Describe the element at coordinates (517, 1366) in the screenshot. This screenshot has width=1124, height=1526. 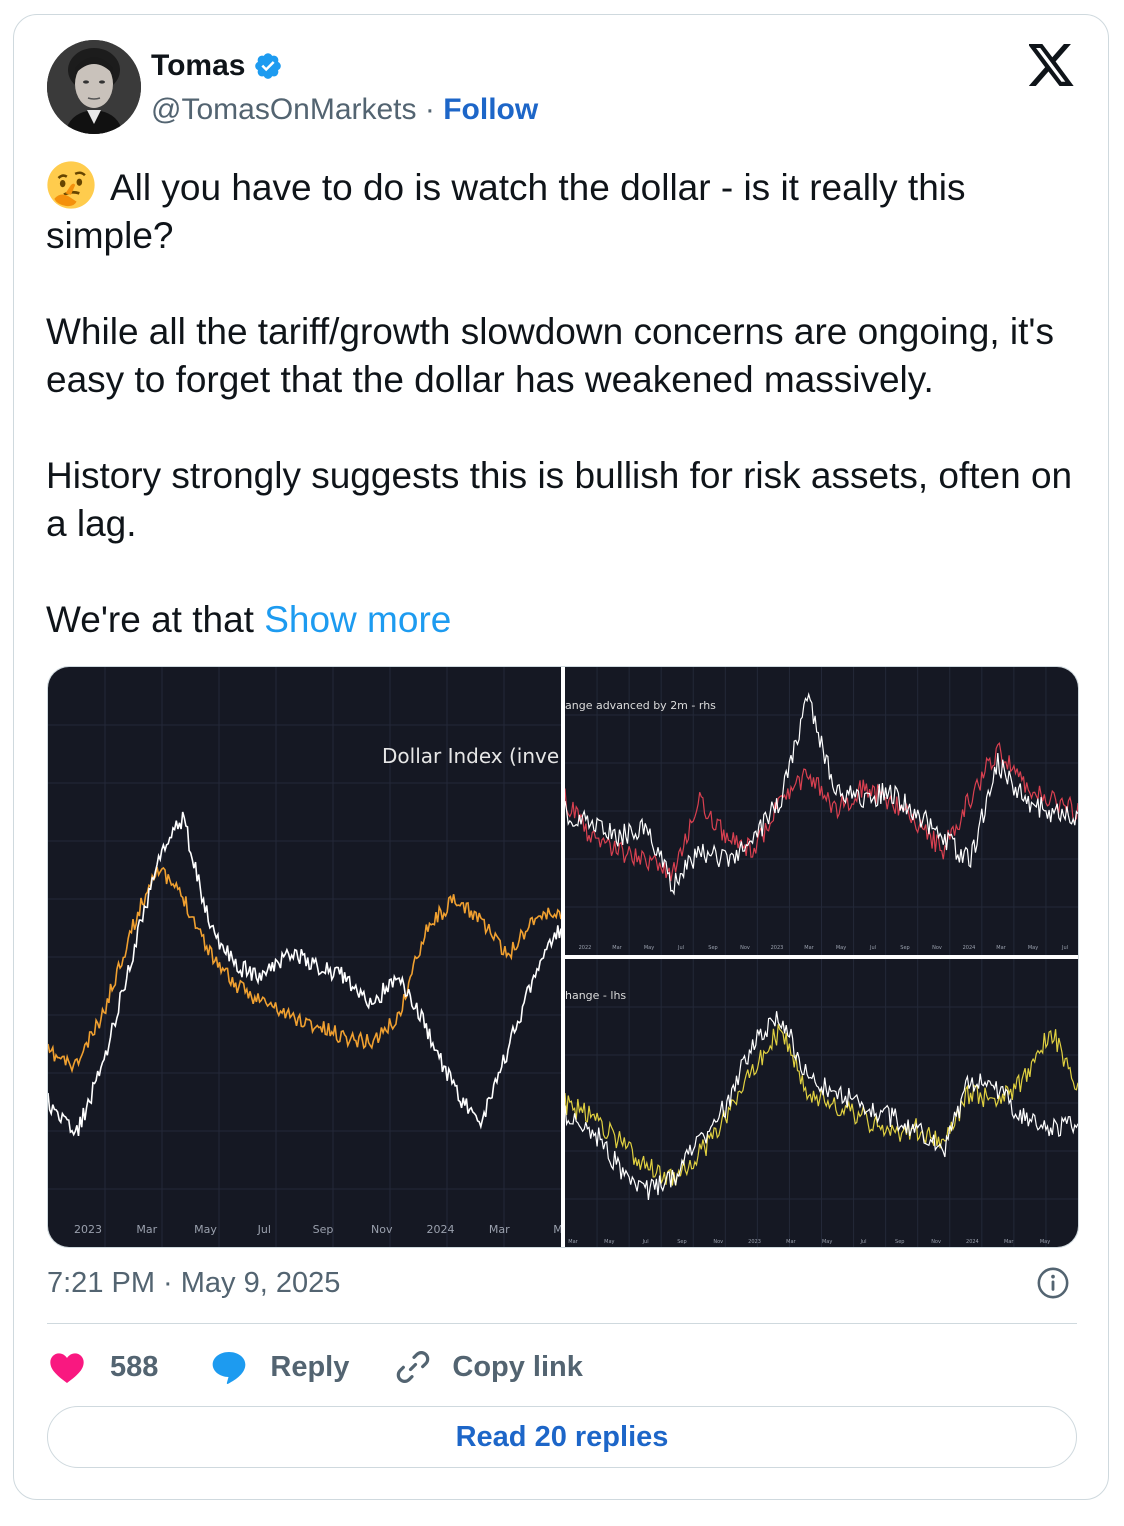
I see `copy-link-label: Copy link` at that location.